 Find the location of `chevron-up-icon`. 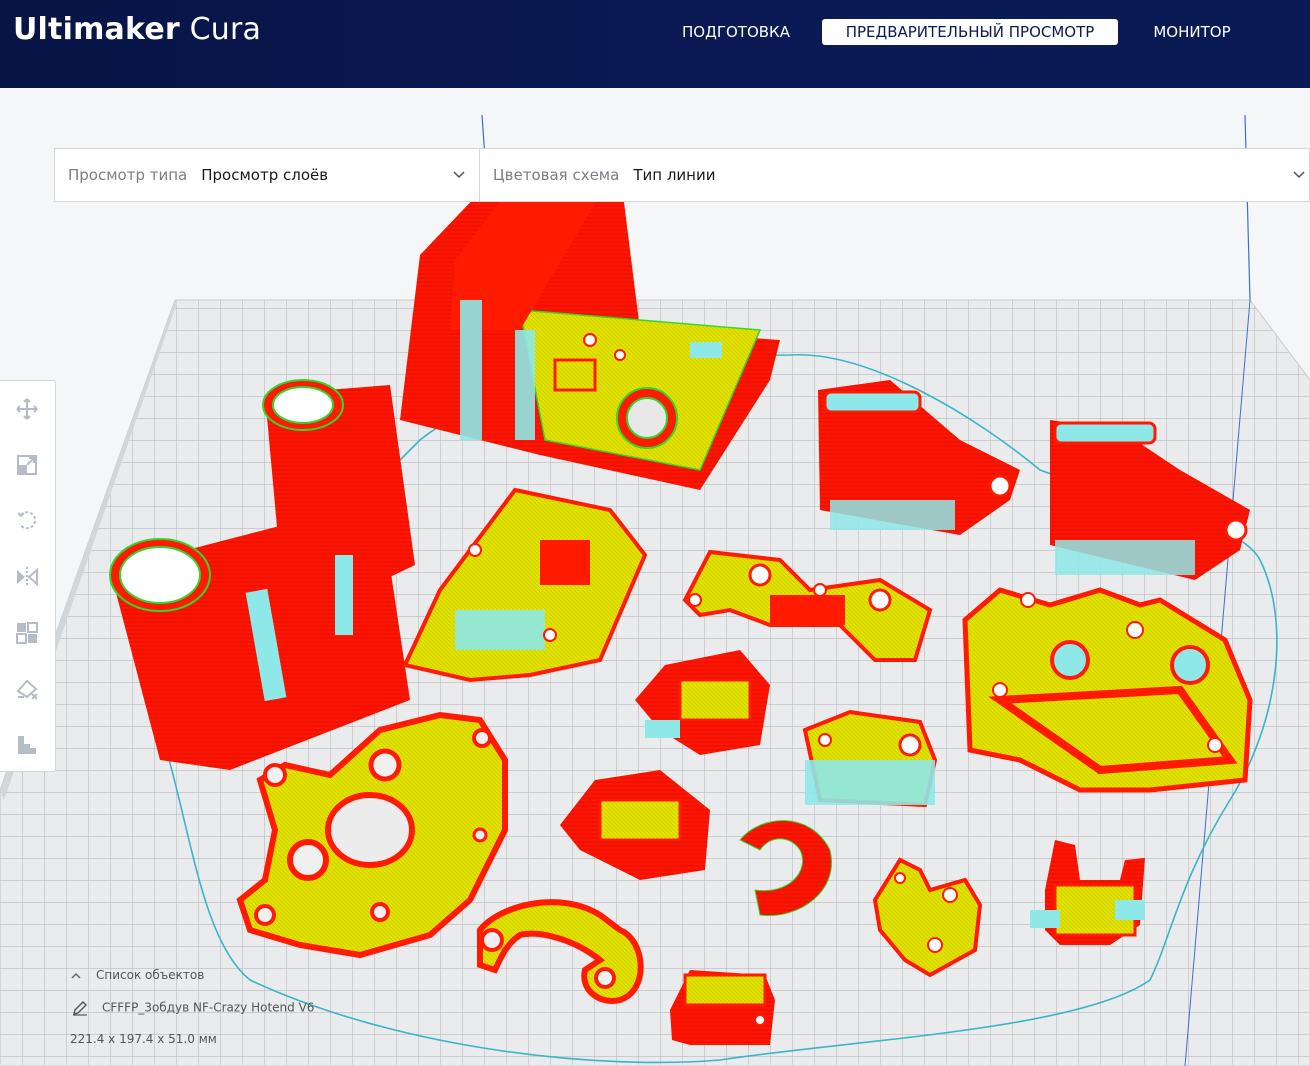

chevron-up-icon is located at coordinates (76, 975).